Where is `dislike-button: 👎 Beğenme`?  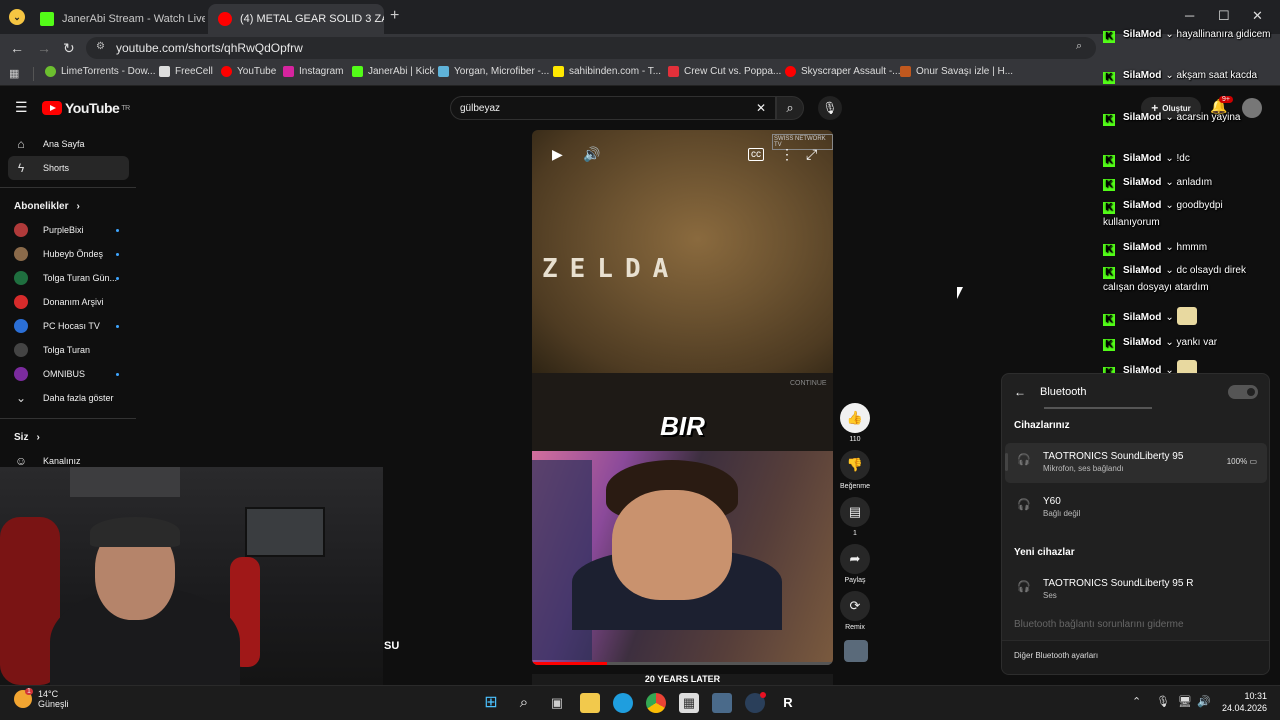
dislike-button: 👎 Beğenme is located at coordinates (855, 470).